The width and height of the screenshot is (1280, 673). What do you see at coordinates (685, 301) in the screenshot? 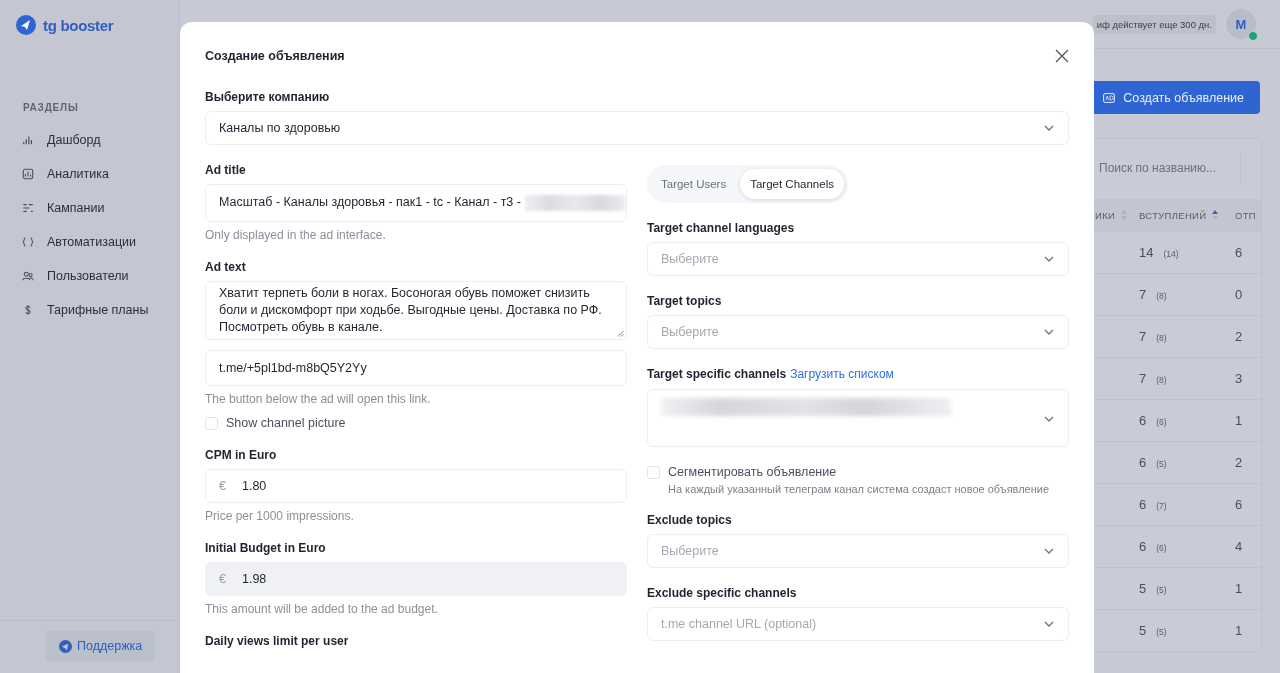
I see `field-label: Target topics` at bounding box center [685, 301].